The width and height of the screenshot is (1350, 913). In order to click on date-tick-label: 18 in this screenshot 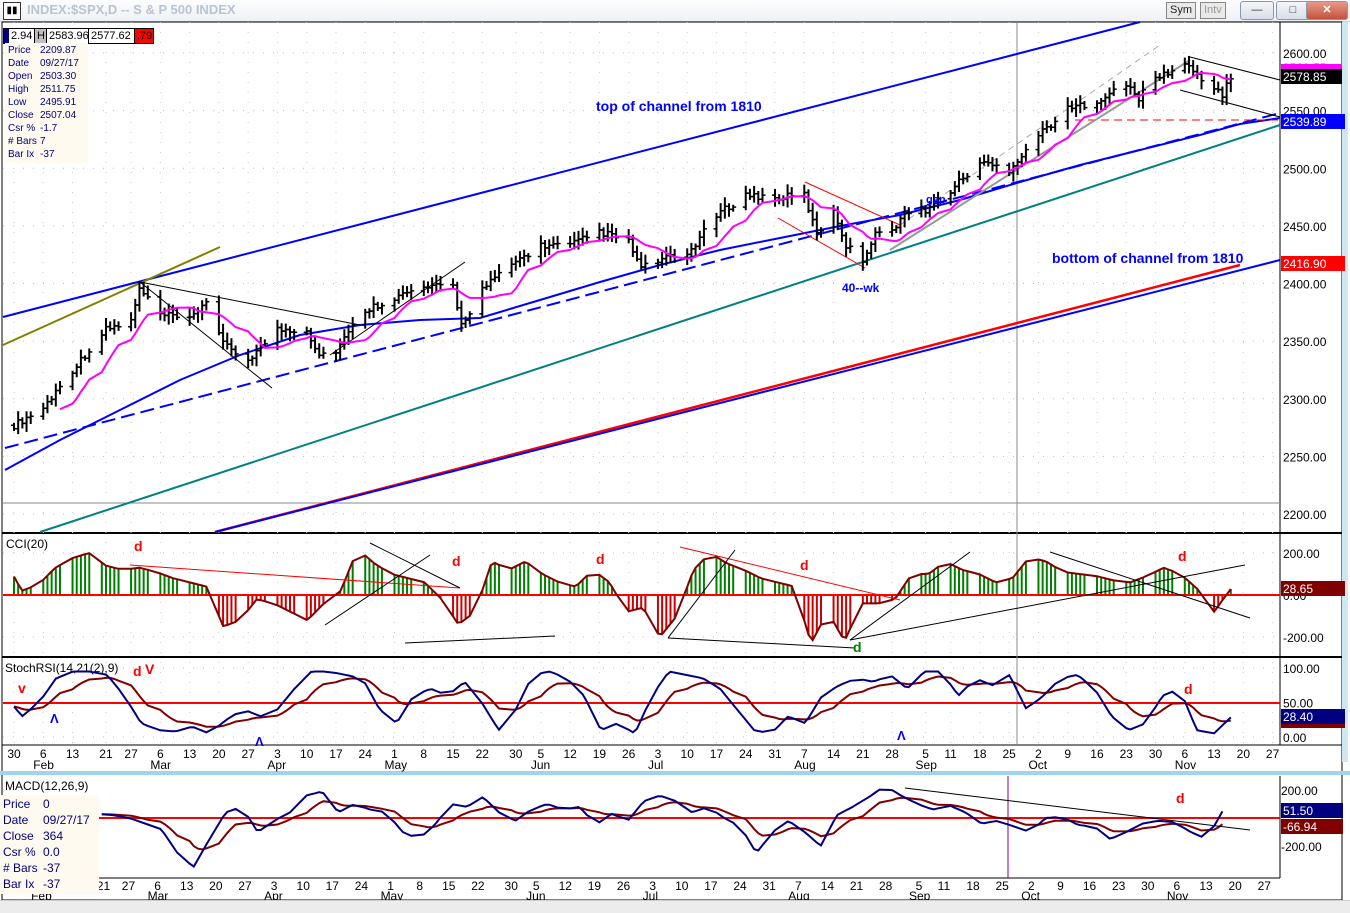, I will do `click(980, 754)`.